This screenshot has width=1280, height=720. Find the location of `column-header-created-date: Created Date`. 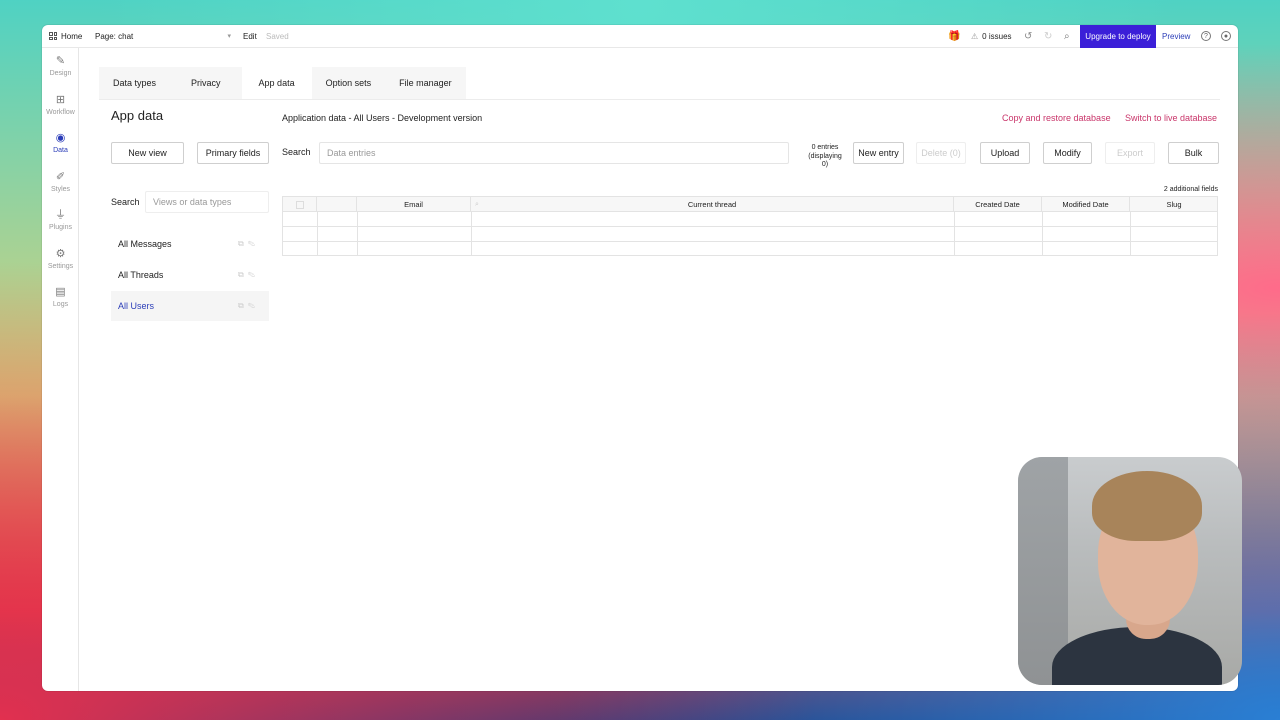

column-header-created-date: Created Date is located at coordinates (998, 204).